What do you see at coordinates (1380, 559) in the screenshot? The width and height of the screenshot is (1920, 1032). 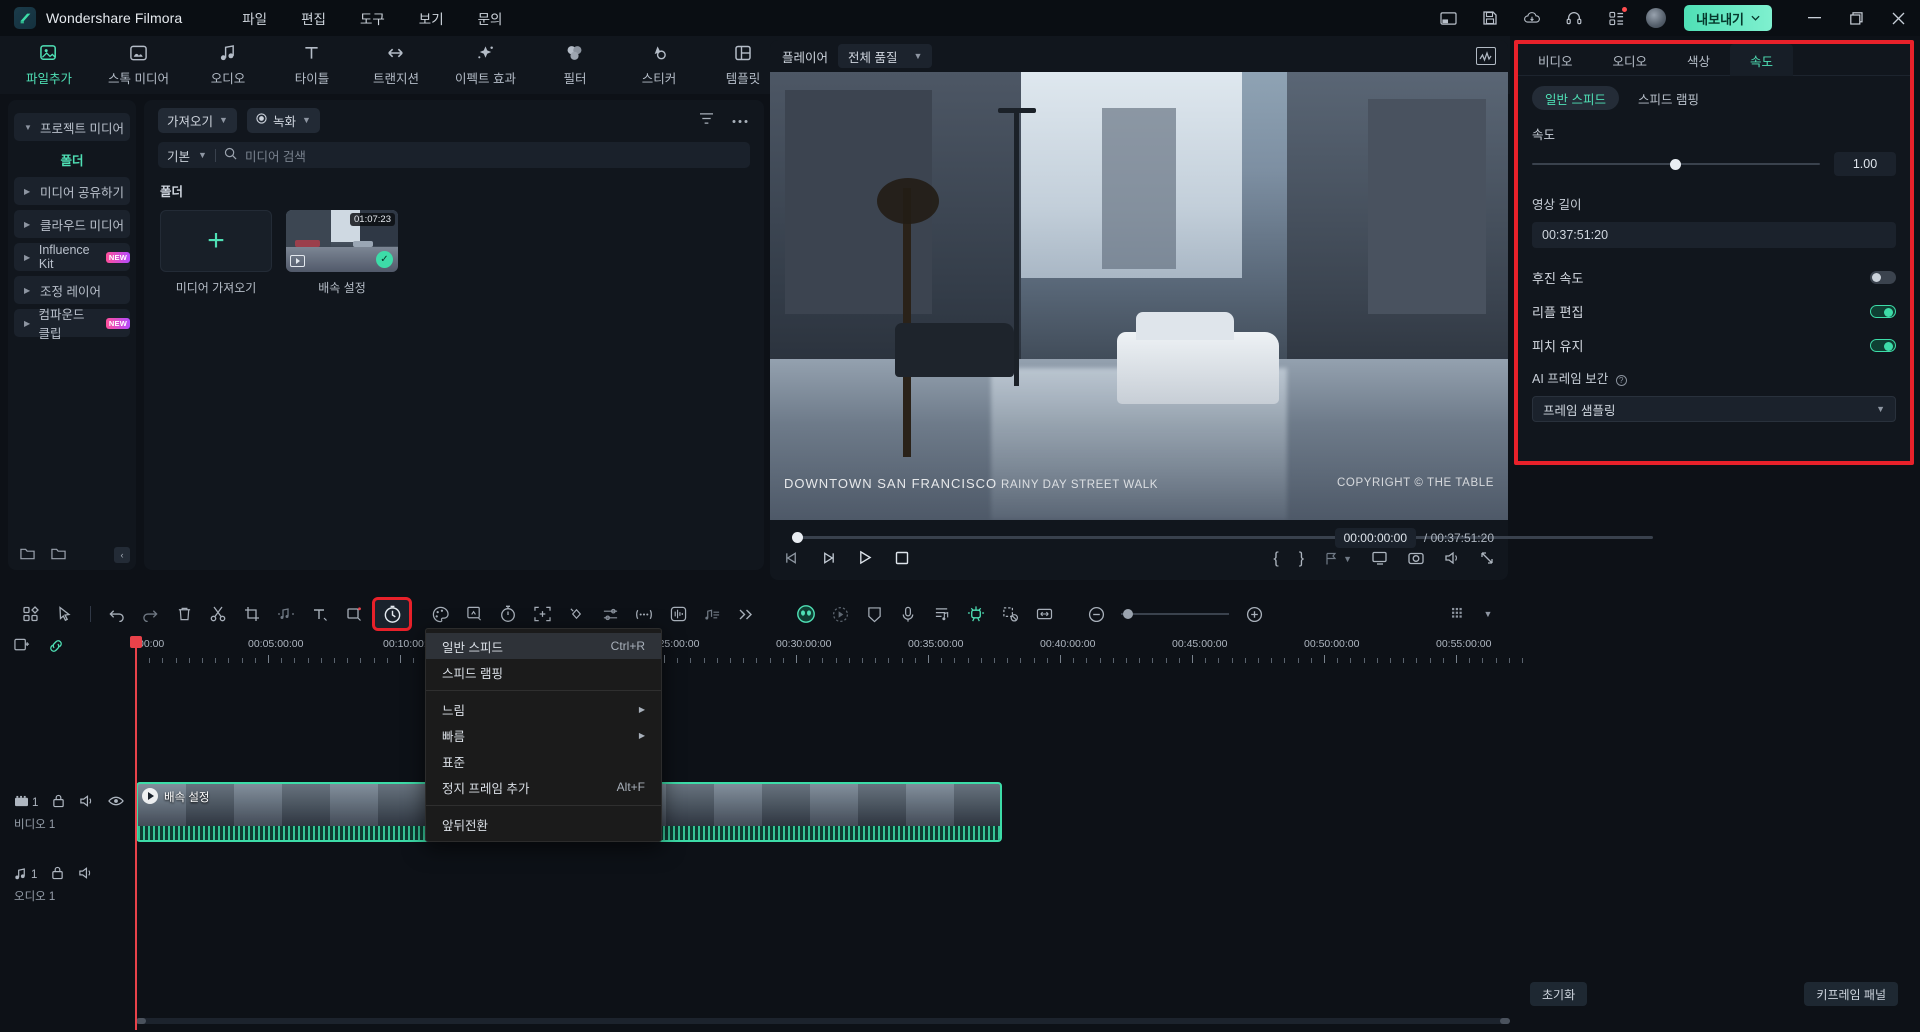 I see `snapshot-screen-icon` at bounding box center [1380, 559].